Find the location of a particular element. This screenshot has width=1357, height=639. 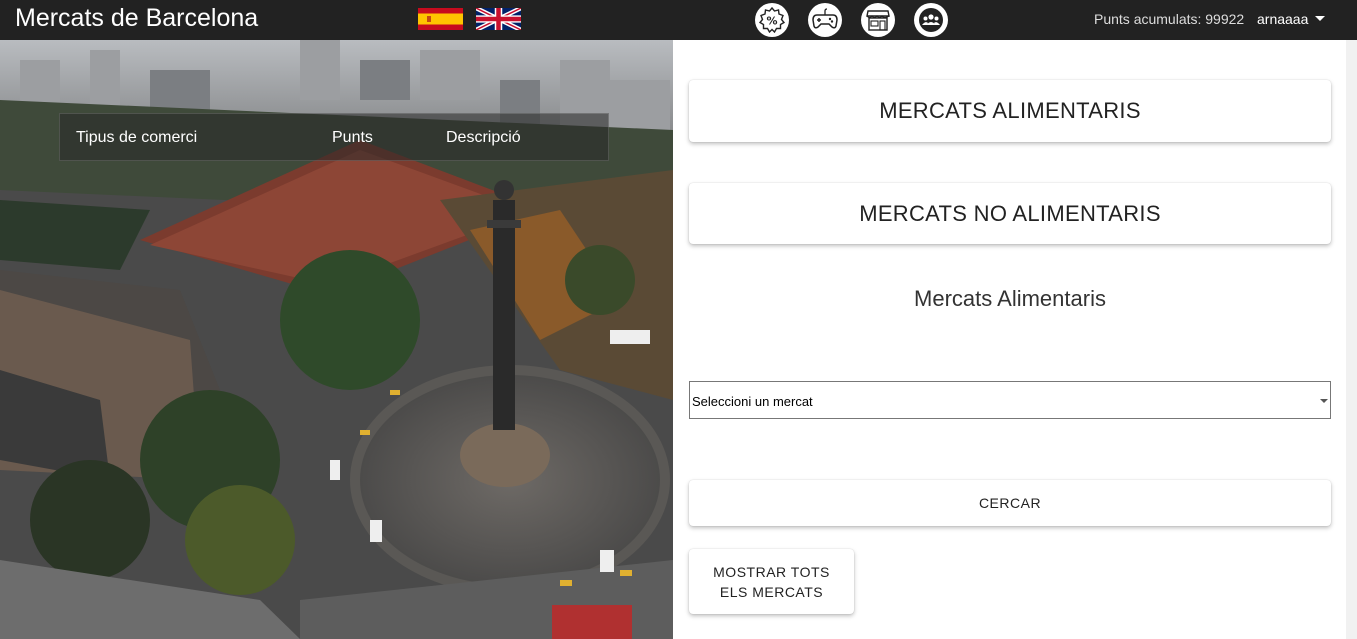

username-label: arnaaaa is located at coordinates (1283, 19).